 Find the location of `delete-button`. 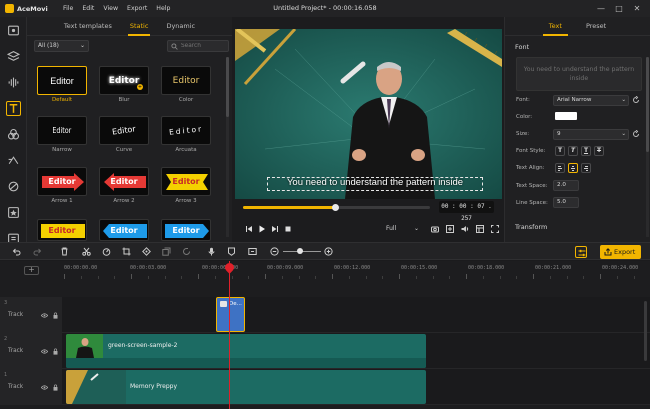

delete-button is located at coordinates (64, 251).